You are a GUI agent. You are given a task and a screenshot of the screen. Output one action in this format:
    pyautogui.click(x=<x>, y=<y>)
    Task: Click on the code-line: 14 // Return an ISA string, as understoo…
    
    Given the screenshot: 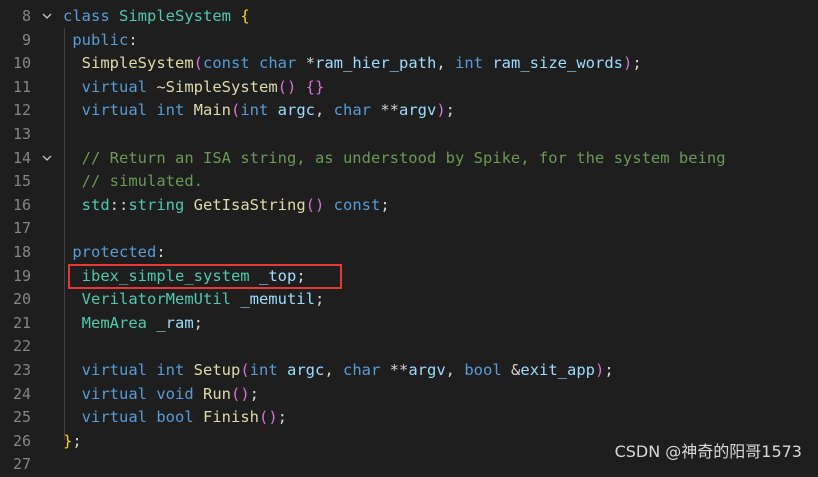 What is the action you would take?
    pyautogui.click(x=409, y=159)
    